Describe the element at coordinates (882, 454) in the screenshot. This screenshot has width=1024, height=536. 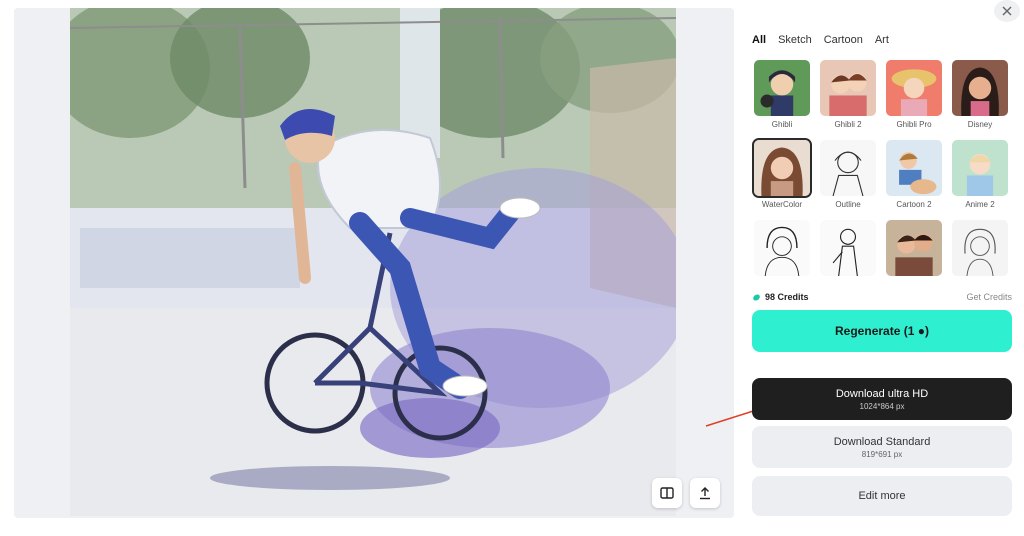
I see `download-standard-size: 819*691 px` at that location.